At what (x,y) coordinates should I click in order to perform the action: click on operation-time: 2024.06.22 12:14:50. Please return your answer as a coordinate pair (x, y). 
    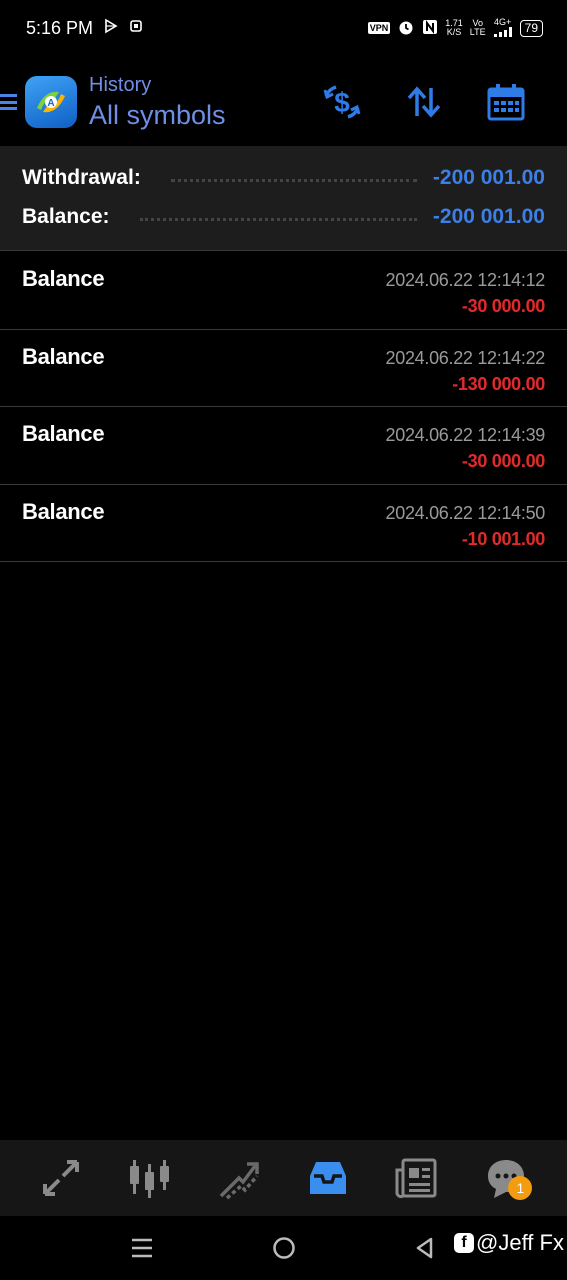
    Looking at the image, I should click on (465, 512).